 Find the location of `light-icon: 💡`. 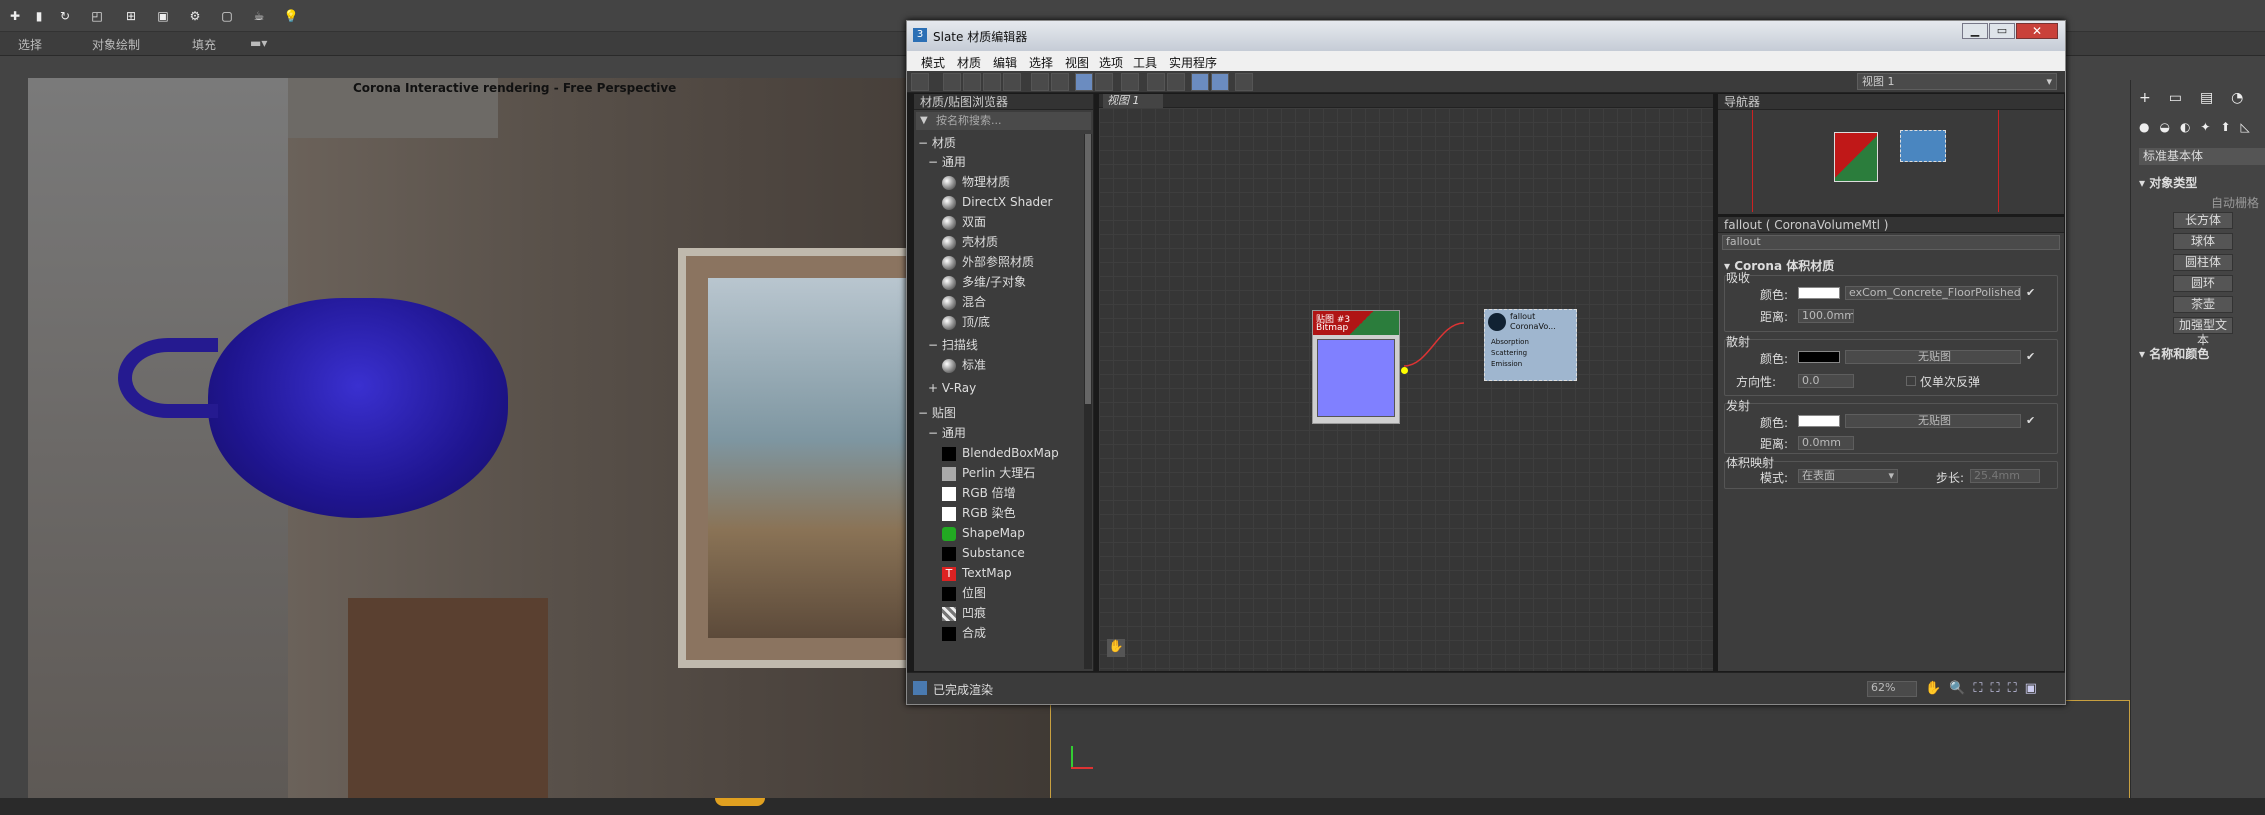

light-icon: 💡 is located at coordinates (291, 16).